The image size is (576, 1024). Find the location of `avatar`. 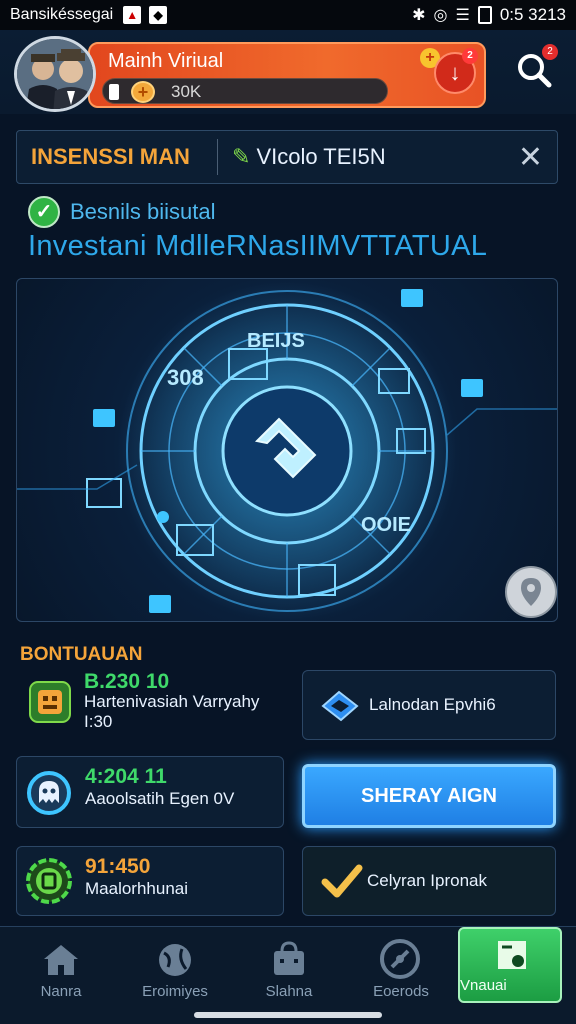

avatar is located at coordinates (55, 74).